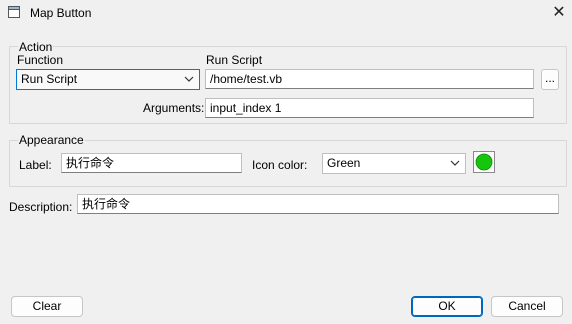  What do you see at coordinates (280, 165) in the screenshot?
I see `icon-color-label: Icon color:` at bounding box center [280, 165].